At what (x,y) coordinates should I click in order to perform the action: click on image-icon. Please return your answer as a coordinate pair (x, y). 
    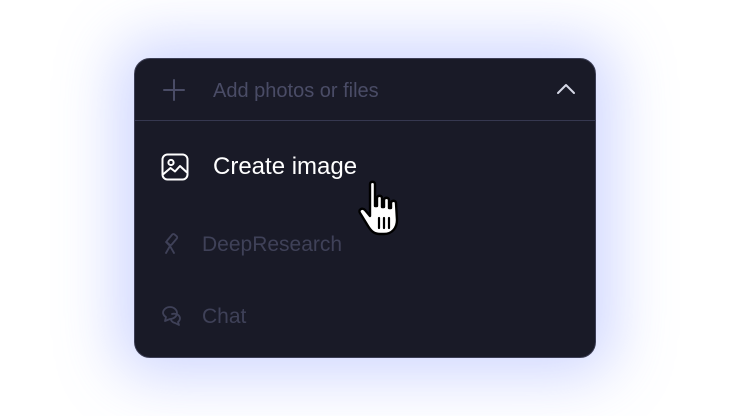
    Looking at the image, I should click on (175, 167).